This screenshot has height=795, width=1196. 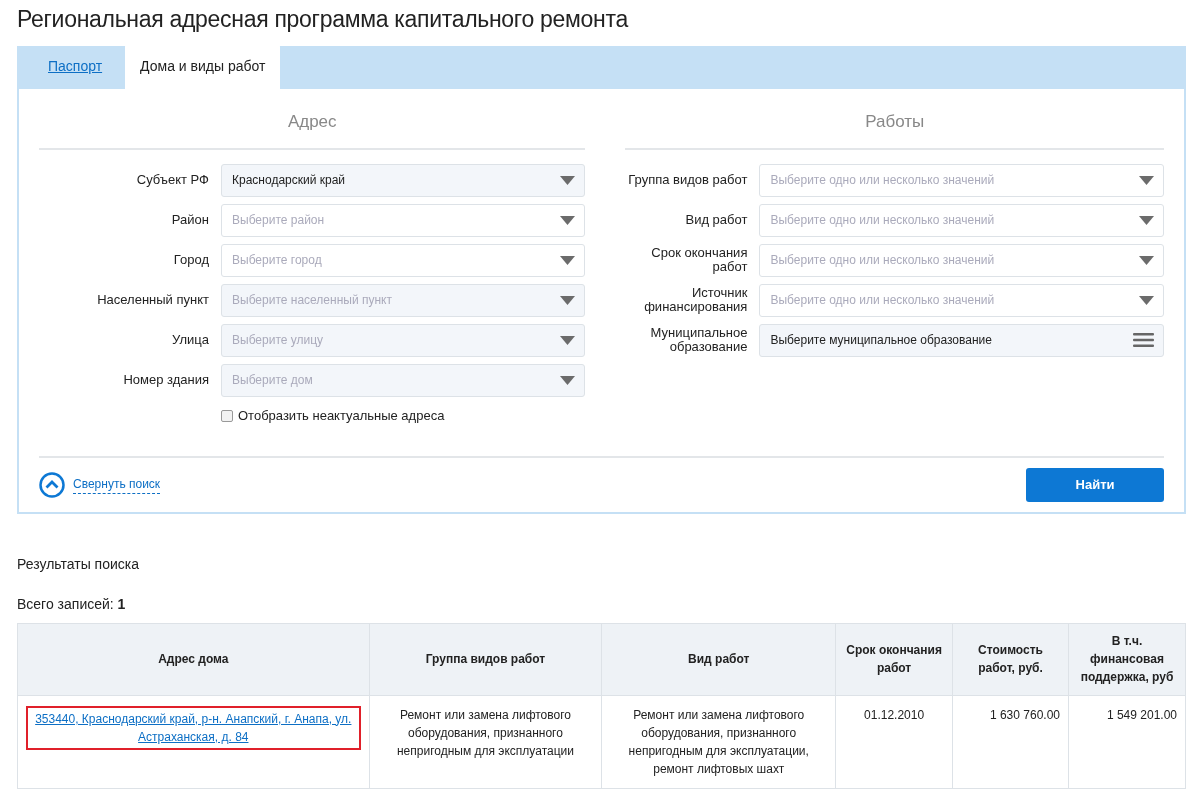 What do you see at coordinates (1010, 742) in the screenshot?
I see `table-cell: 1 630 760.00` at bounding box center [1010, 742].